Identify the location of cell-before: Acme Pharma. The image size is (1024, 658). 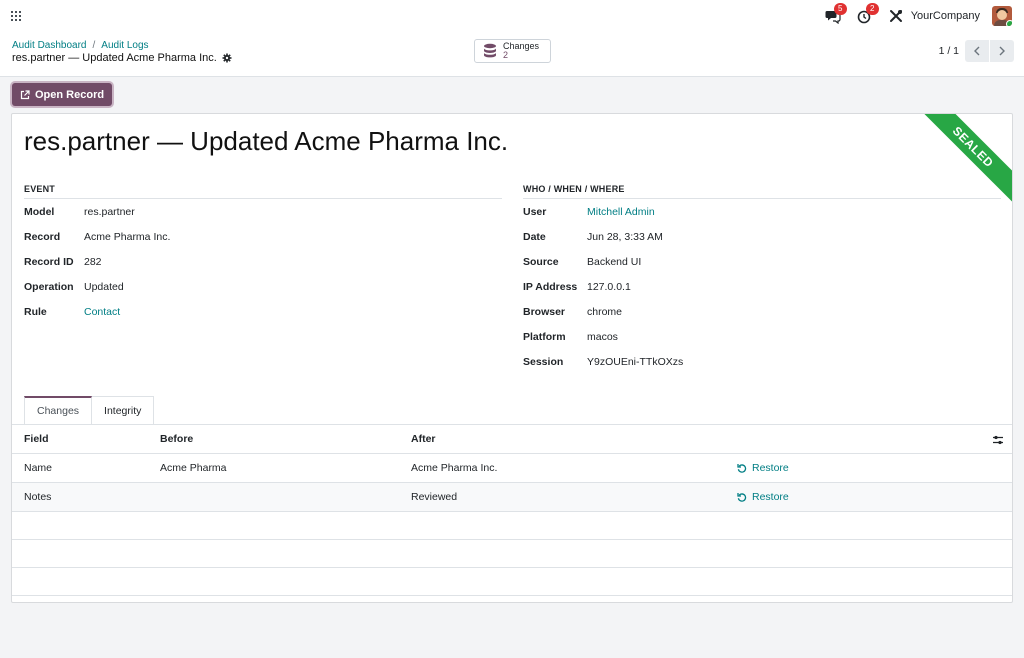
(193, 468).